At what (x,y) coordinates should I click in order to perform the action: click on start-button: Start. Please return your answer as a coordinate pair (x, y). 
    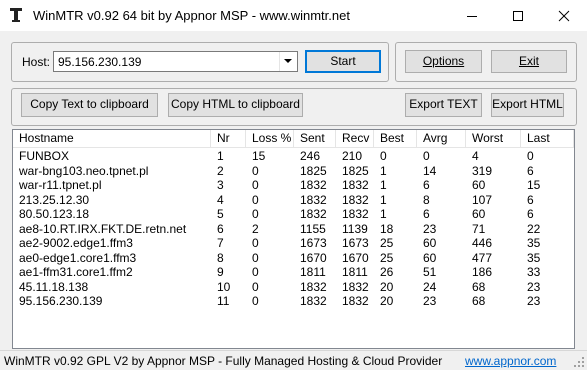
    Looking at the image, I should click on (343, 61).